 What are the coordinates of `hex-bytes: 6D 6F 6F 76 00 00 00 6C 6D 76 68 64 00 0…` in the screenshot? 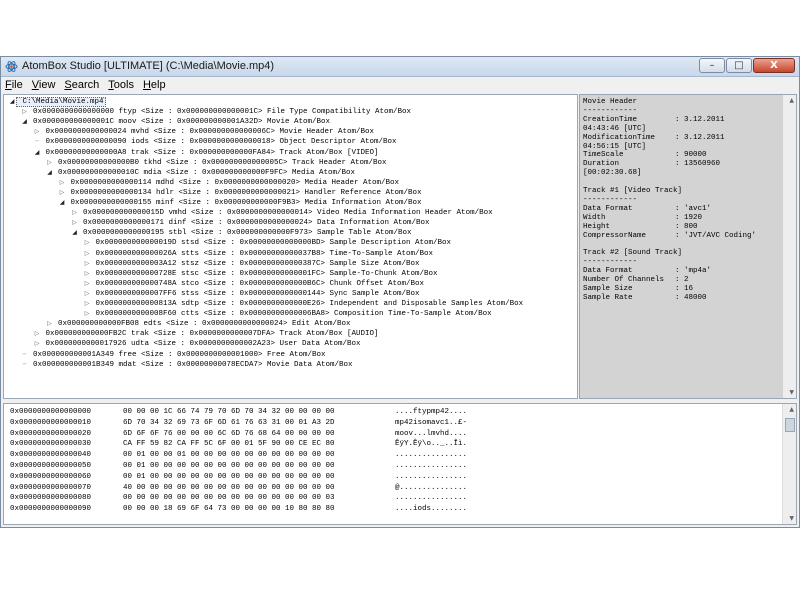 It's located at (229, 433).